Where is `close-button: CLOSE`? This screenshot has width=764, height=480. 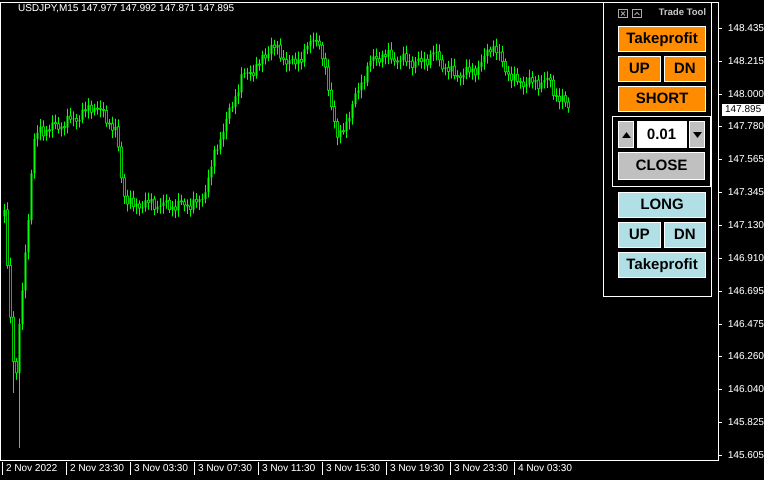
close-button: CLOSE is located at coordinates (661, 166).